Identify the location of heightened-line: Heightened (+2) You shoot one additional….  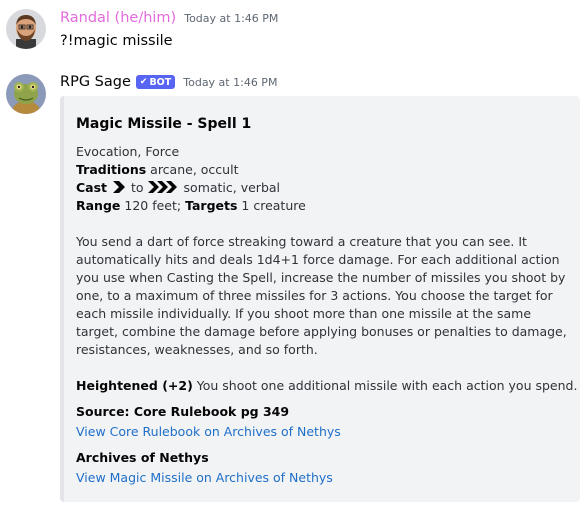
(326, 386).